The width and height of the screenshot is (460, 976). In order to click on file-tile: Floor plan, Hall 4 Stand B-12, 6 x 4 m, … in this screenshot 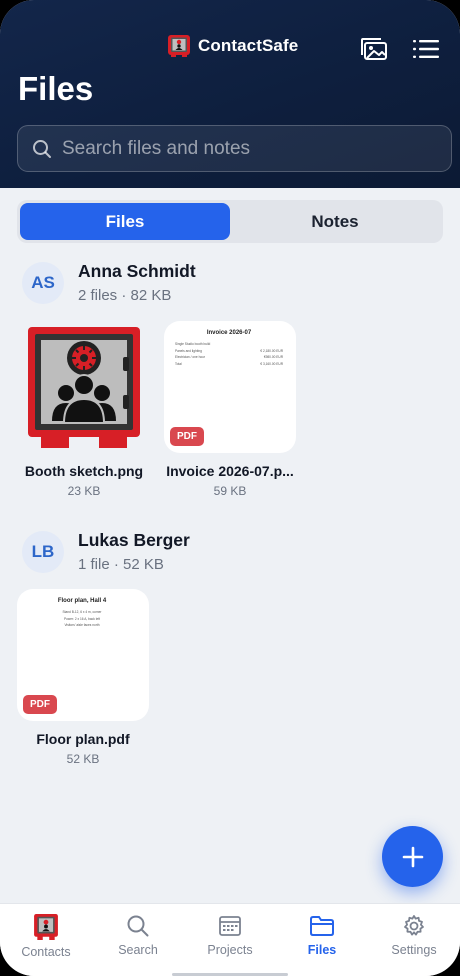, I will do `click(83, 677)`.